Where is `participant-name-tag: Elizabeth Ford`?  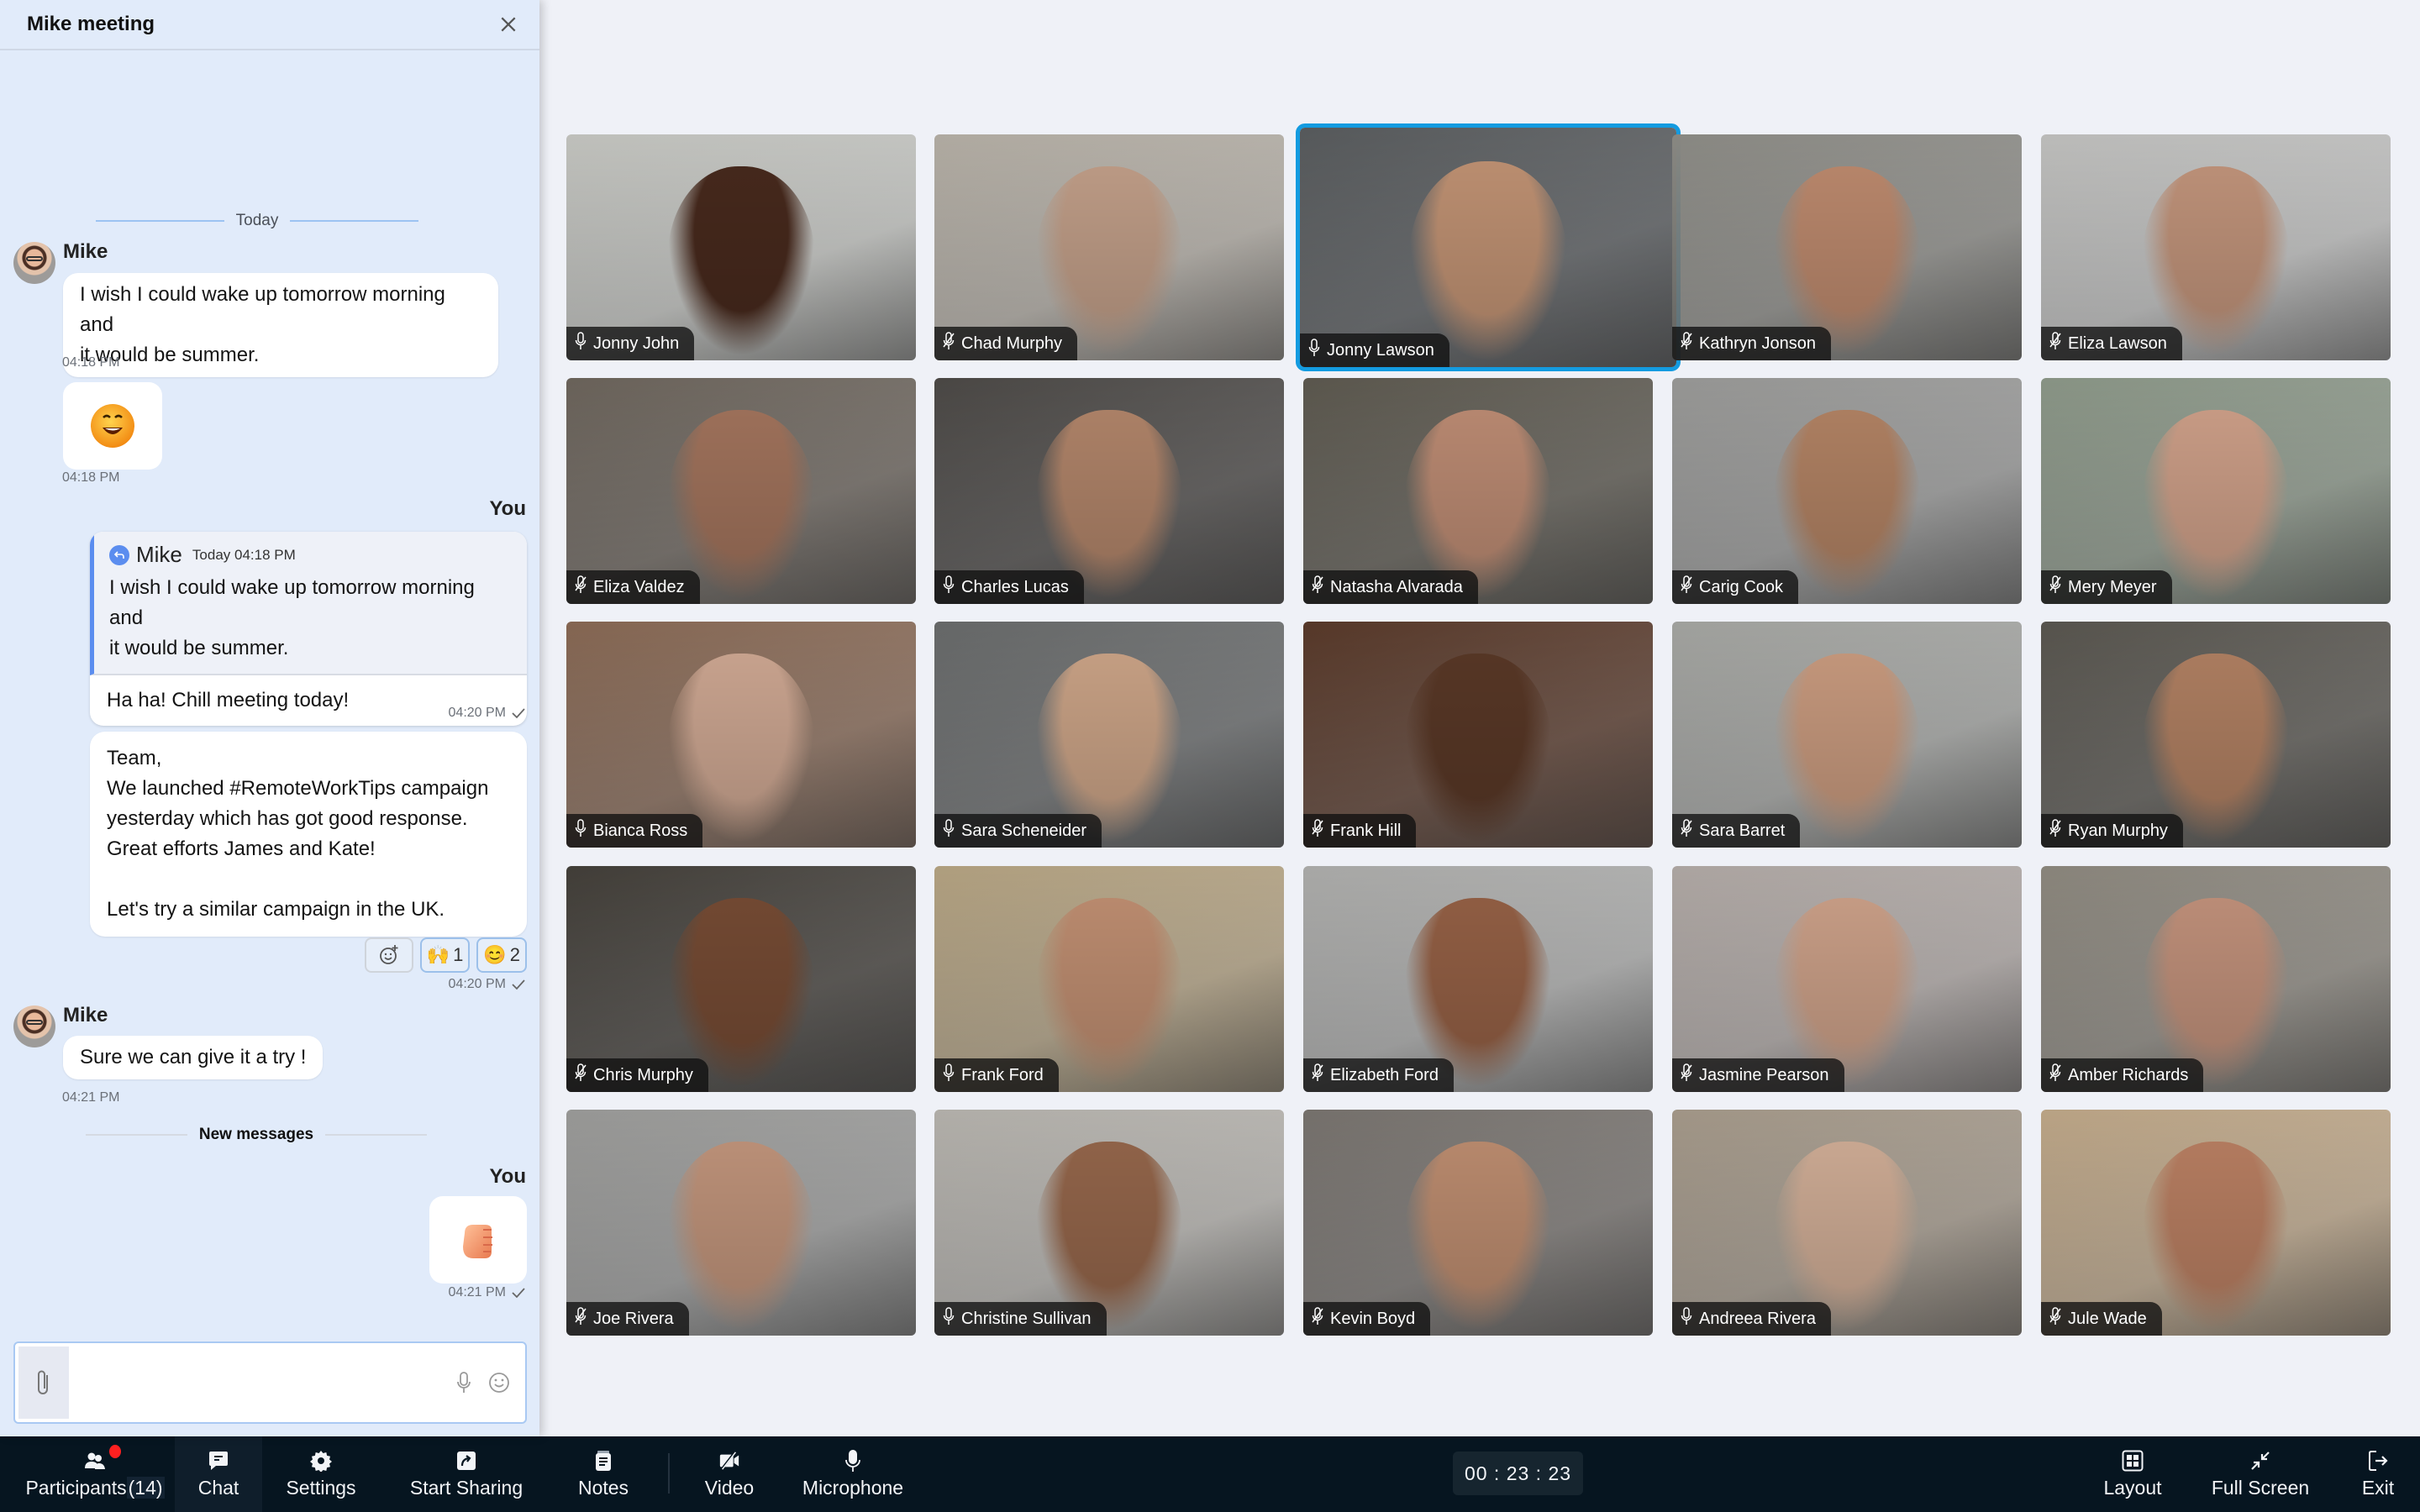 participant-name-tag: Elizabeth Ford is located at coordinates (1378, 1075).